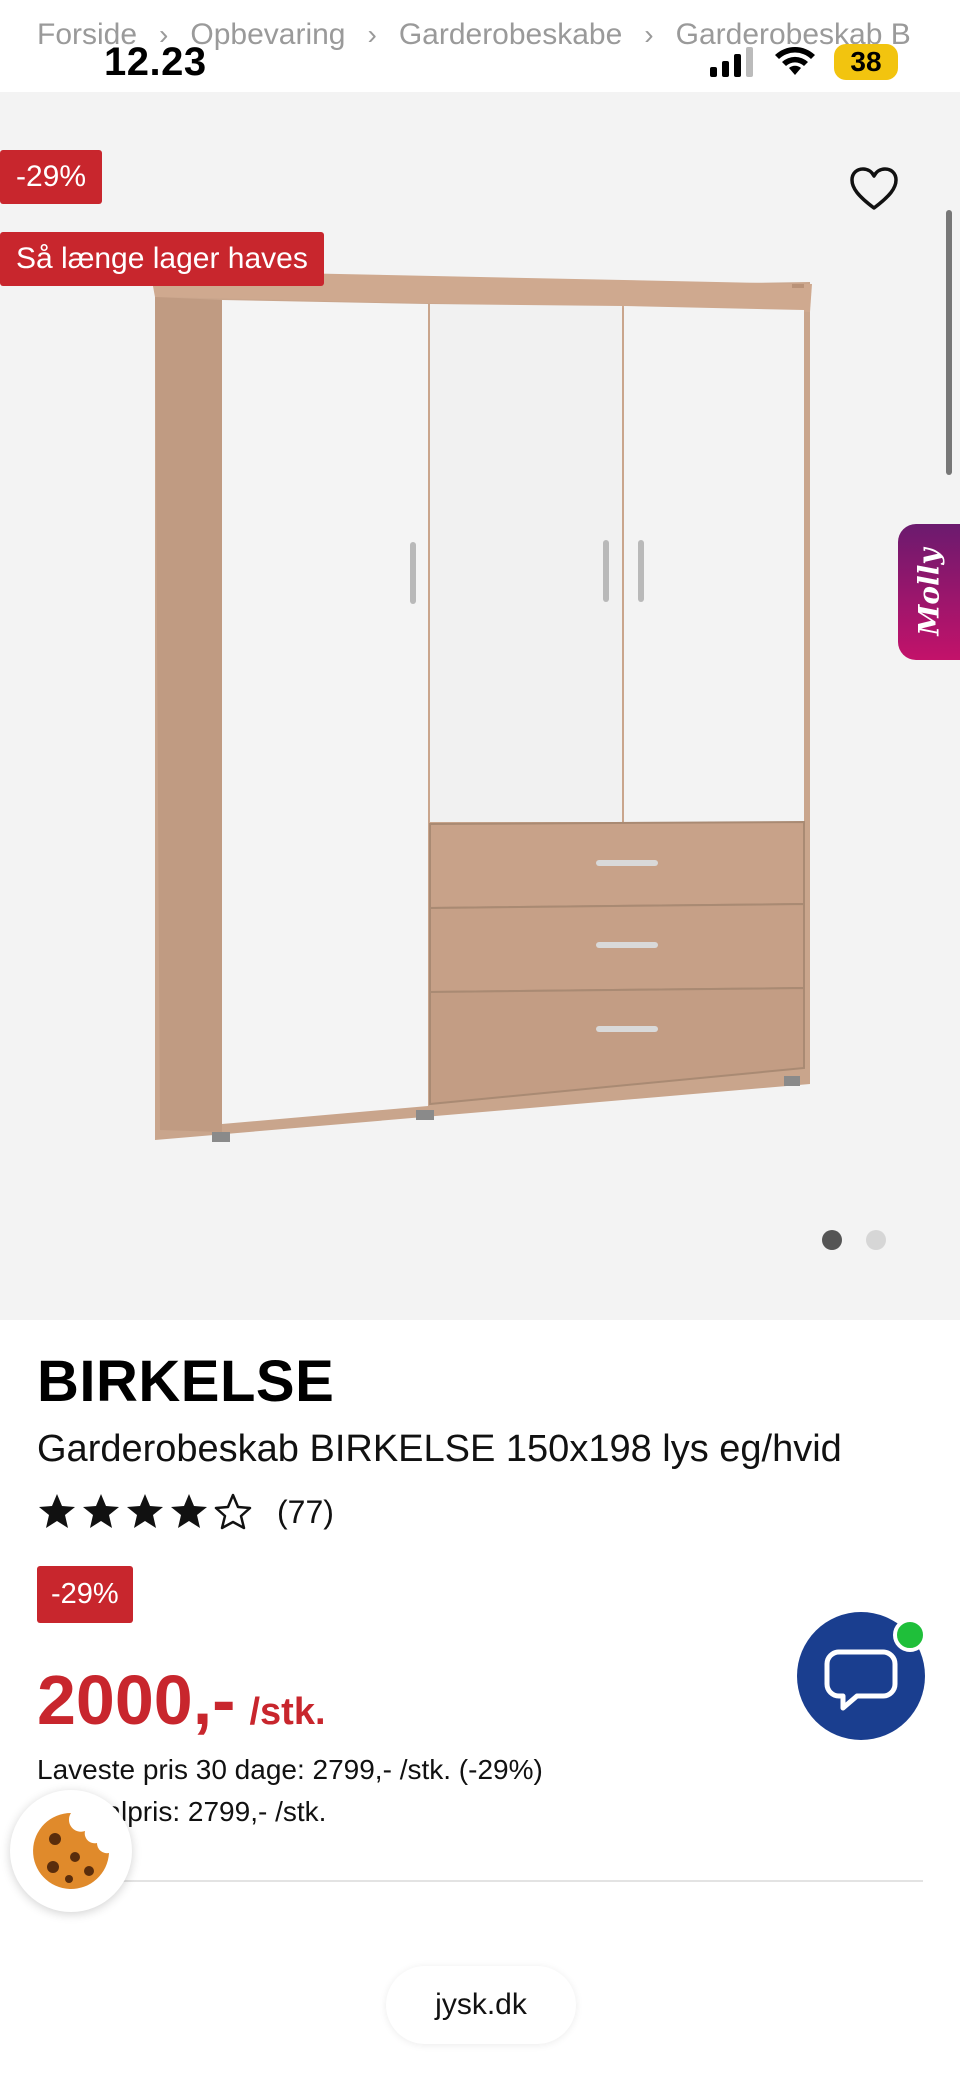  What do you see at coordinates (155, 62) in the screenshot?
I see `status-time: 12.23` at bounding box center [155, 62].